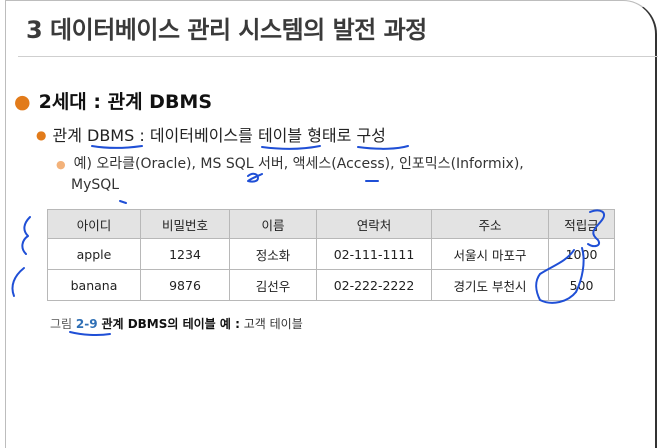 Image resolution: width=664 pixels, height=448 pixels. I want to click on bullet-level-3-line2: MySQL, so click(95, 185).